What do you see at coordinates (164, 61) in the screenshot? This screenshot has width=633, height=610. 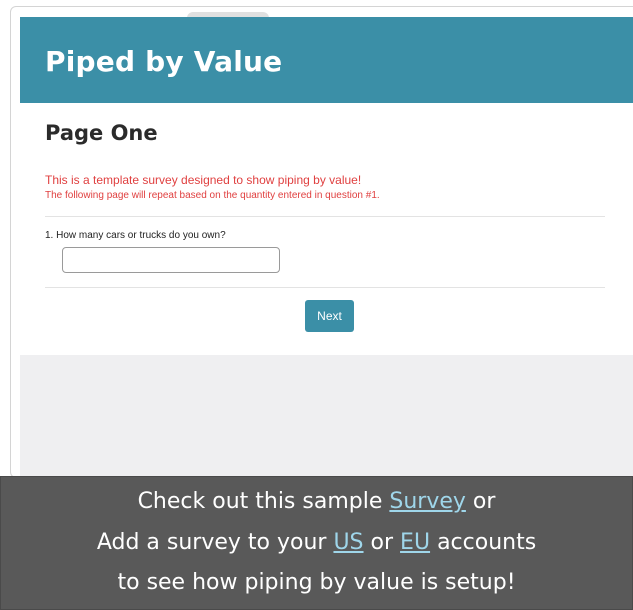 I see `survey-title: Piped by Value` at bounding box center [164, 61].